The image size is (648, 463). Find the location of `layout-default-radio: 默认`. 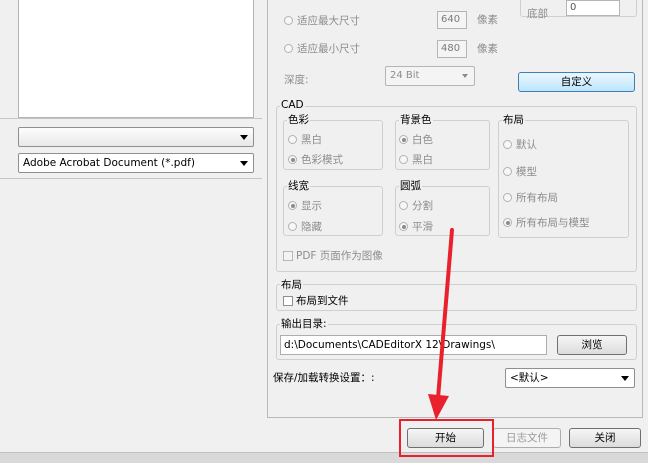

layout-default-radio: 默认 is located at coordinates (520, 144).